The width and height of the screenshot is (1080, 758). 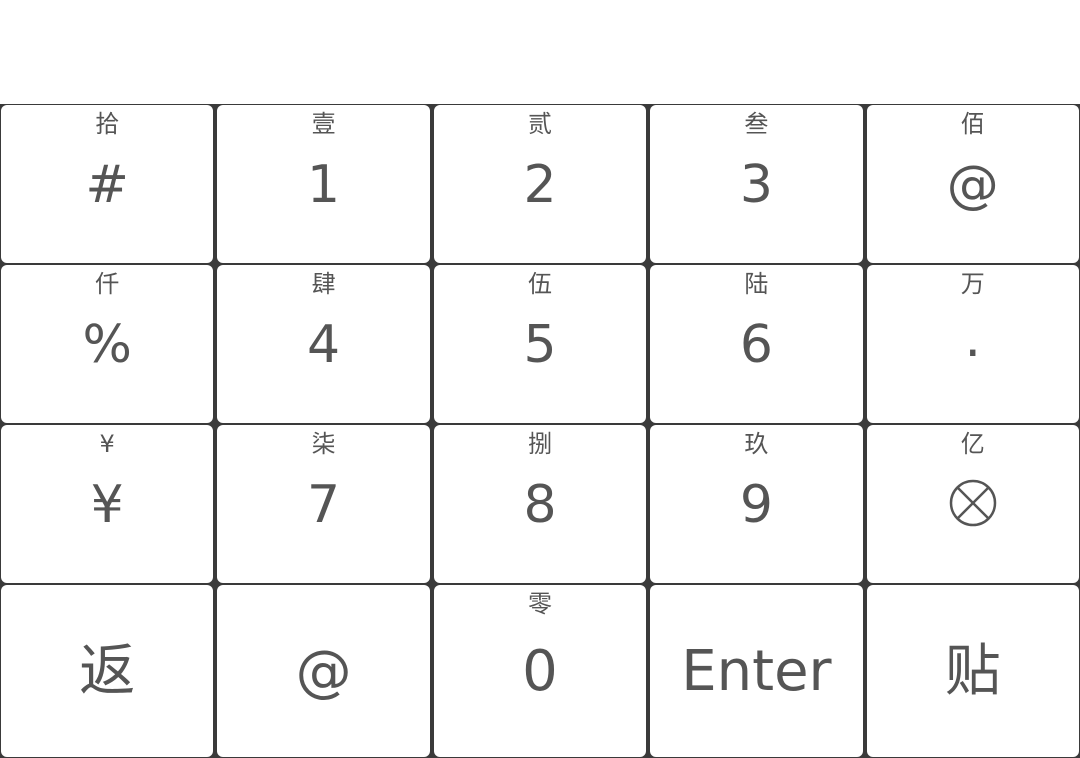 I want to click on key-3: 叁 3, so click(x=756, y=184).